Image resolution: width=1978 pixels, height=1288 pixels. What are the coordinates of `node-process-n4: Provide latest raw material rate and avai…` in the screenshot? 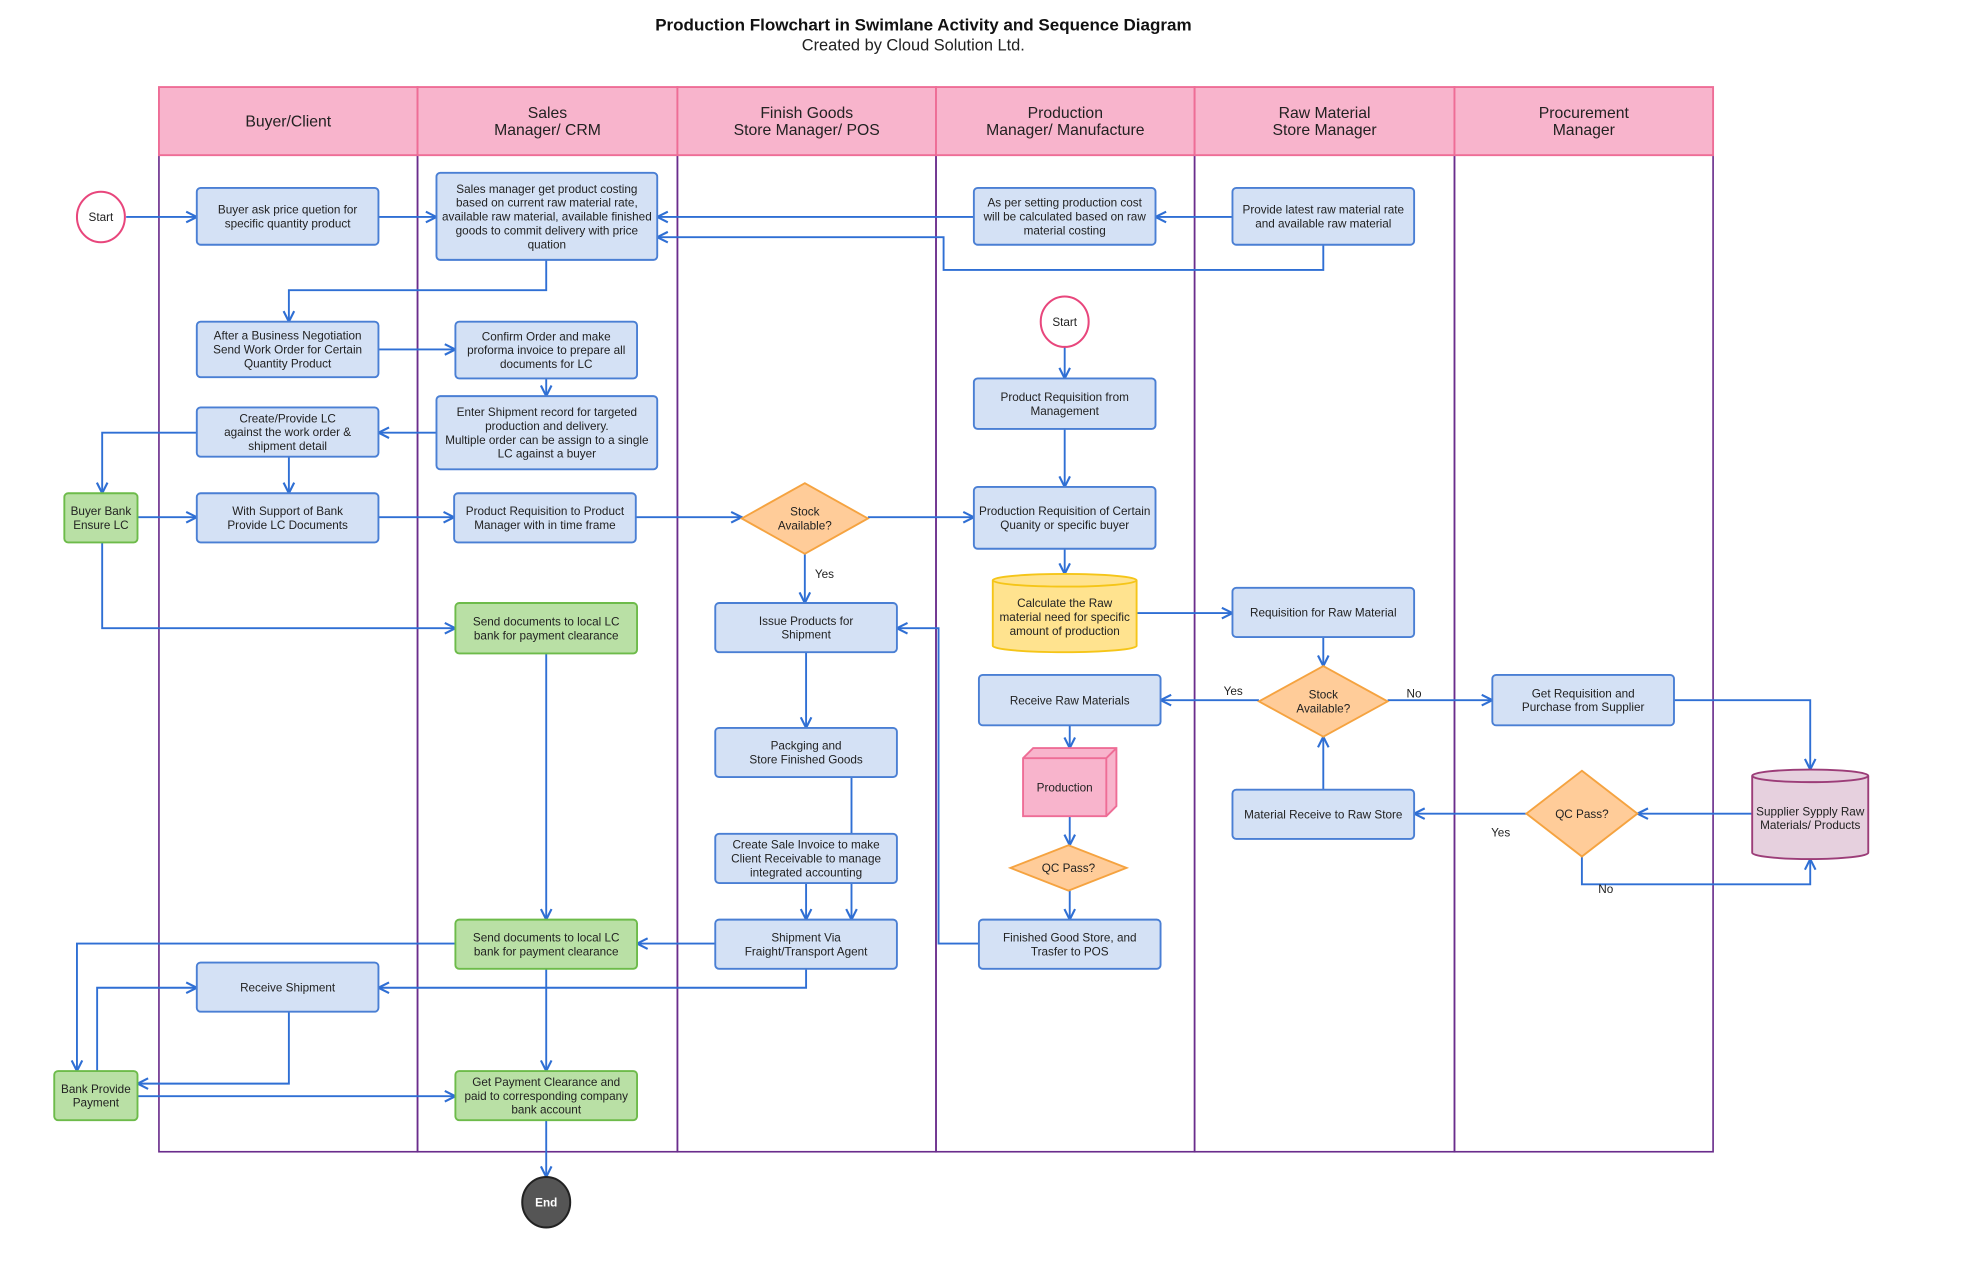 It's located at (1323, 216).